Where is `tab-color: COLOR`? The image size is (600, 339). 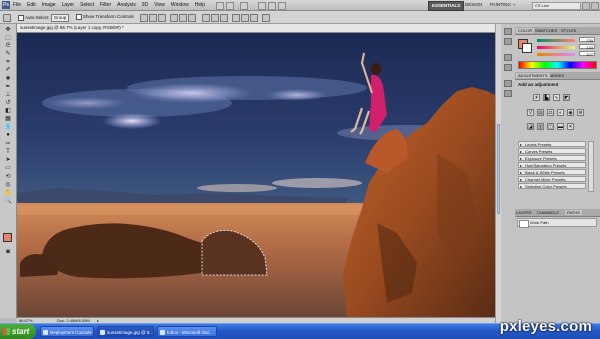 tab-color: COLOR is located at coordinates (525, 30).